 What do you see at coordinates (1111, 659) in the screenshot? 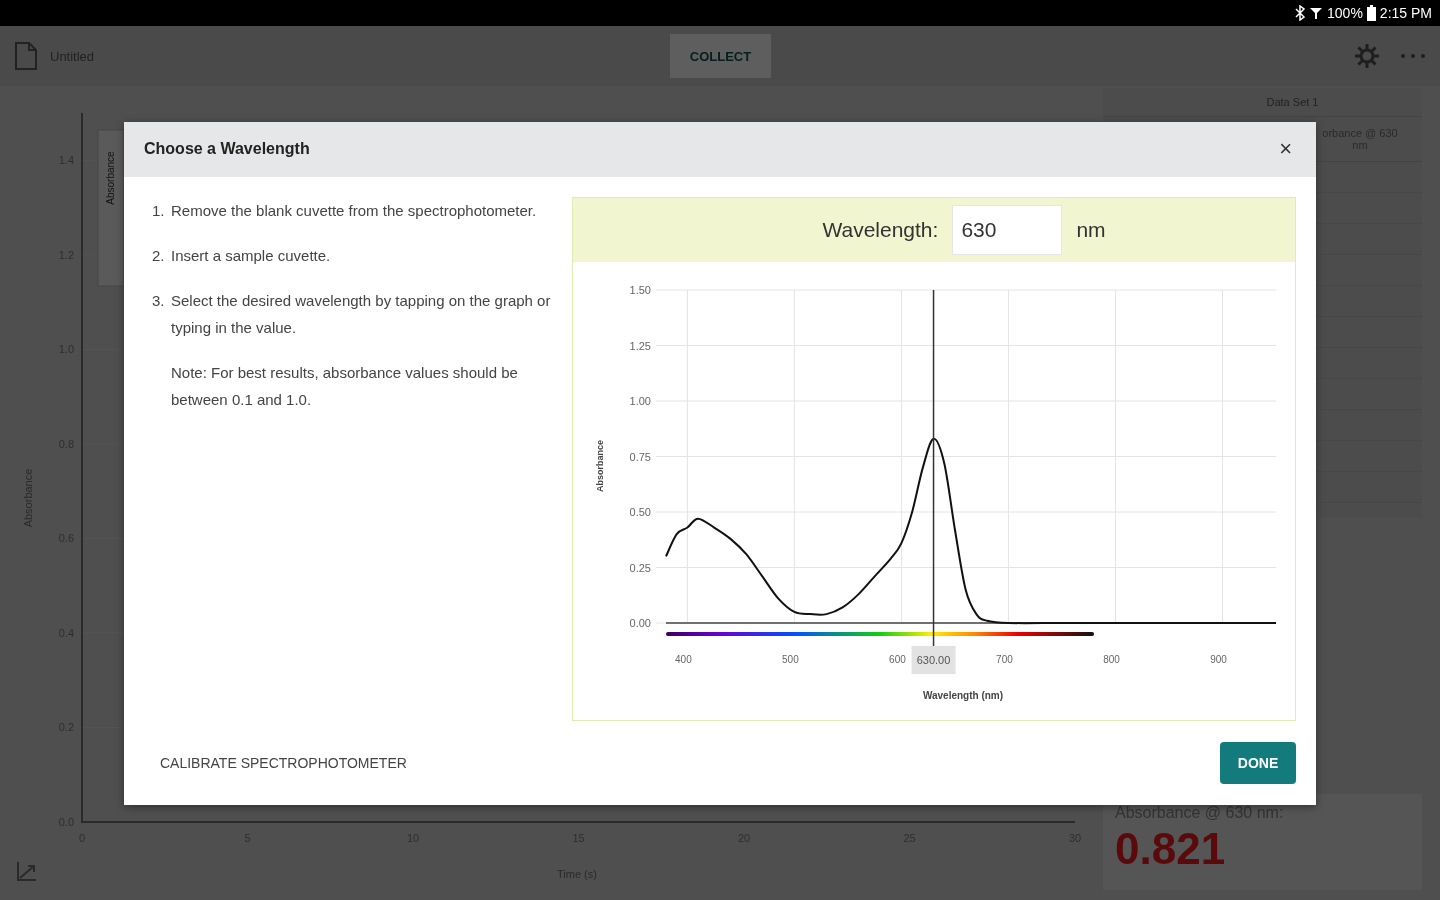
I see `axis-tick-label: 800` at bounding box center [1111, 659].